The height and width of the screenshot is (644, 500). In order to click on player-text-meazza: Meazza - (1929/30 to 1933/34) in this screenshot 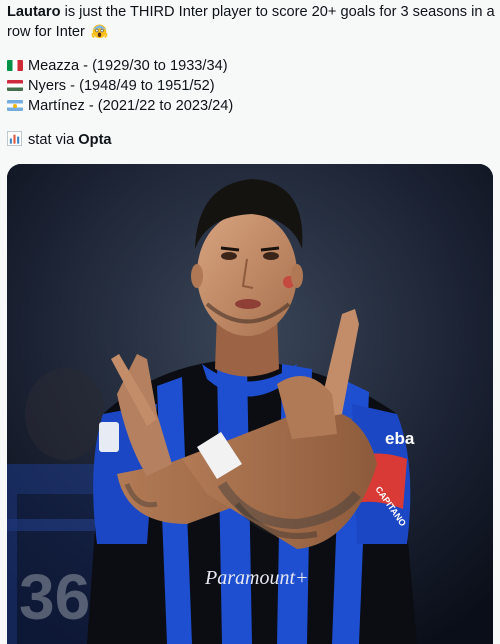, I will do `click(128, 66)`.